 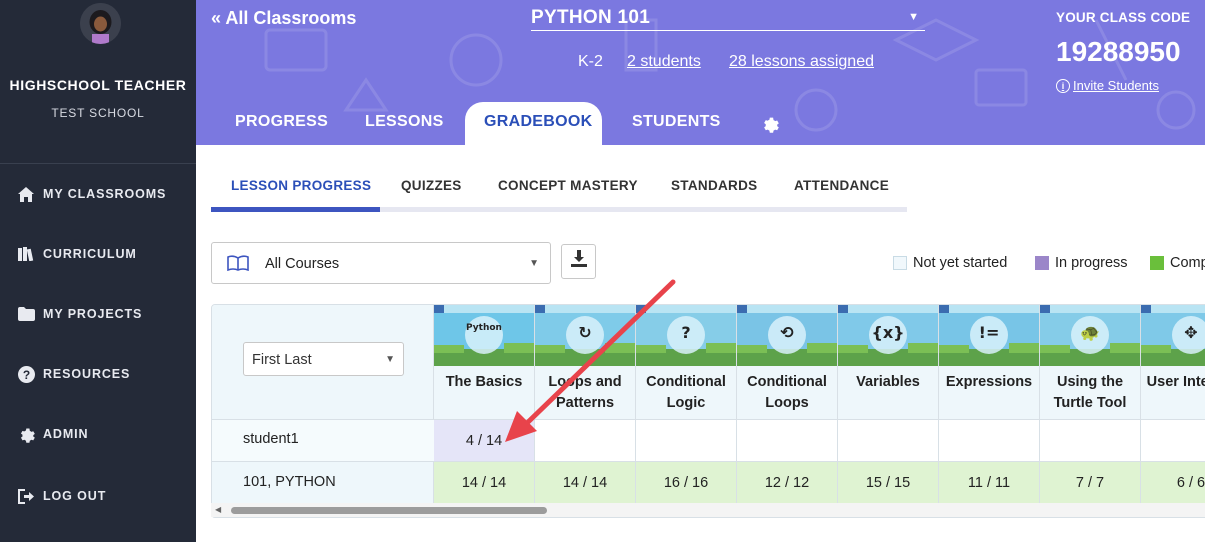 I want to click on lesson-icon: {x}, so click(x=888, y=332).